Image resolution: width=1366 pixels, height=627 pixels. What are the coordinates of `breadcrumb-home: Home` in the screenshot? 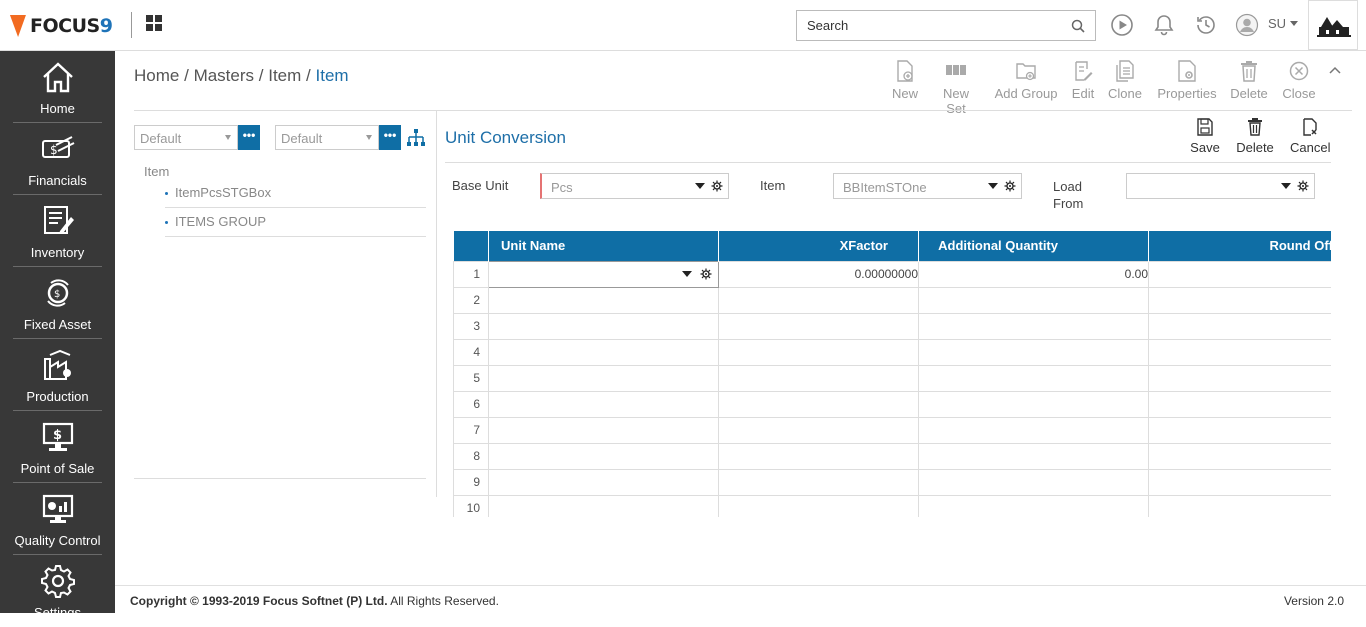 It's located at (156, 75).